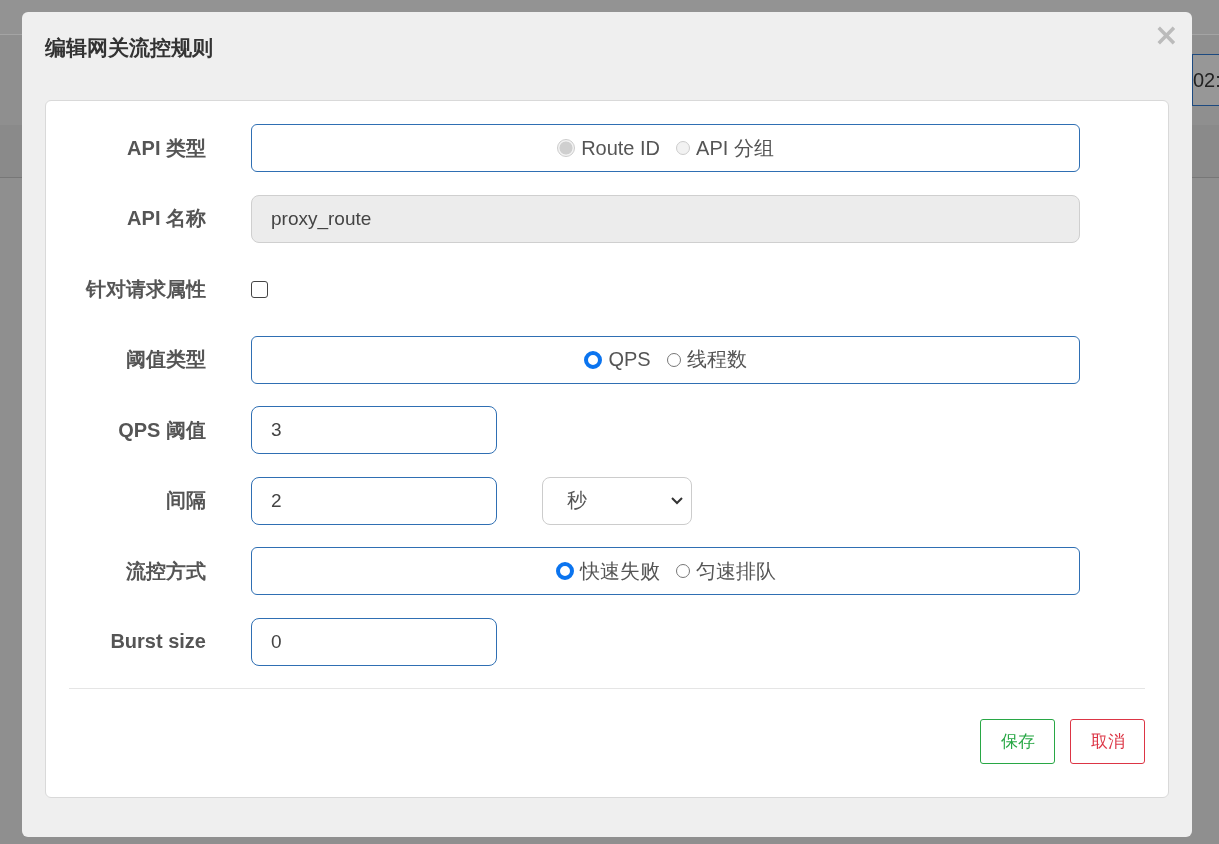  Describe the element at coordinates (619, 571) in the screenshot. I see `radio-label: 快速失败` at that location.